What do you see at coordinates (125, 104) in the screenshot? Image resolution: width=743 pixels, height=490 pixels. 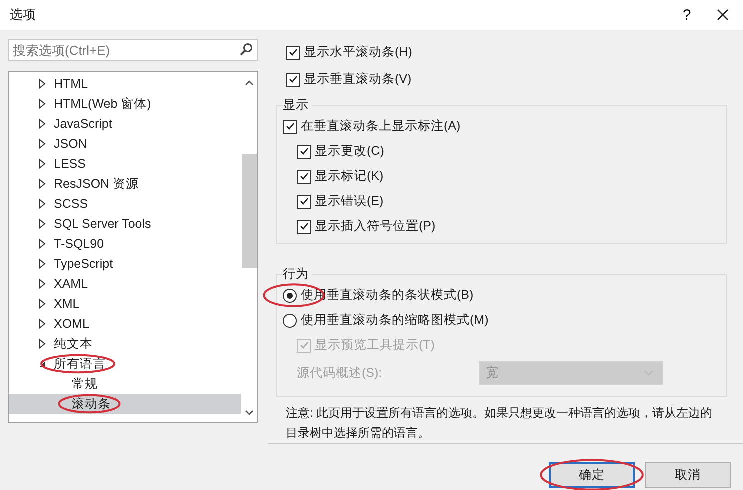 I see `tree-item: HTML(Web 窗体)` at bounding box center [125, 104].